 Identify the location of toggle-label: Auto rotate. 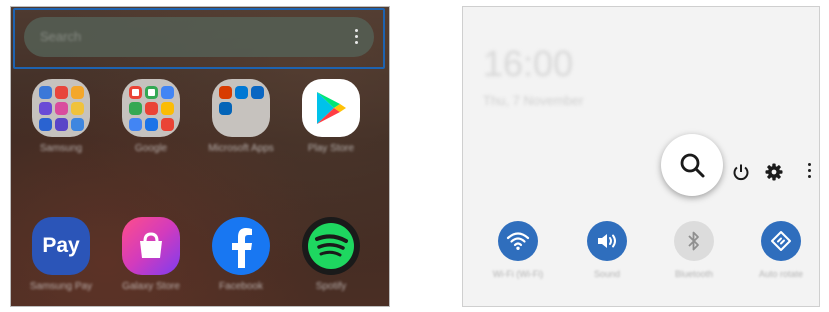
(781, 274).